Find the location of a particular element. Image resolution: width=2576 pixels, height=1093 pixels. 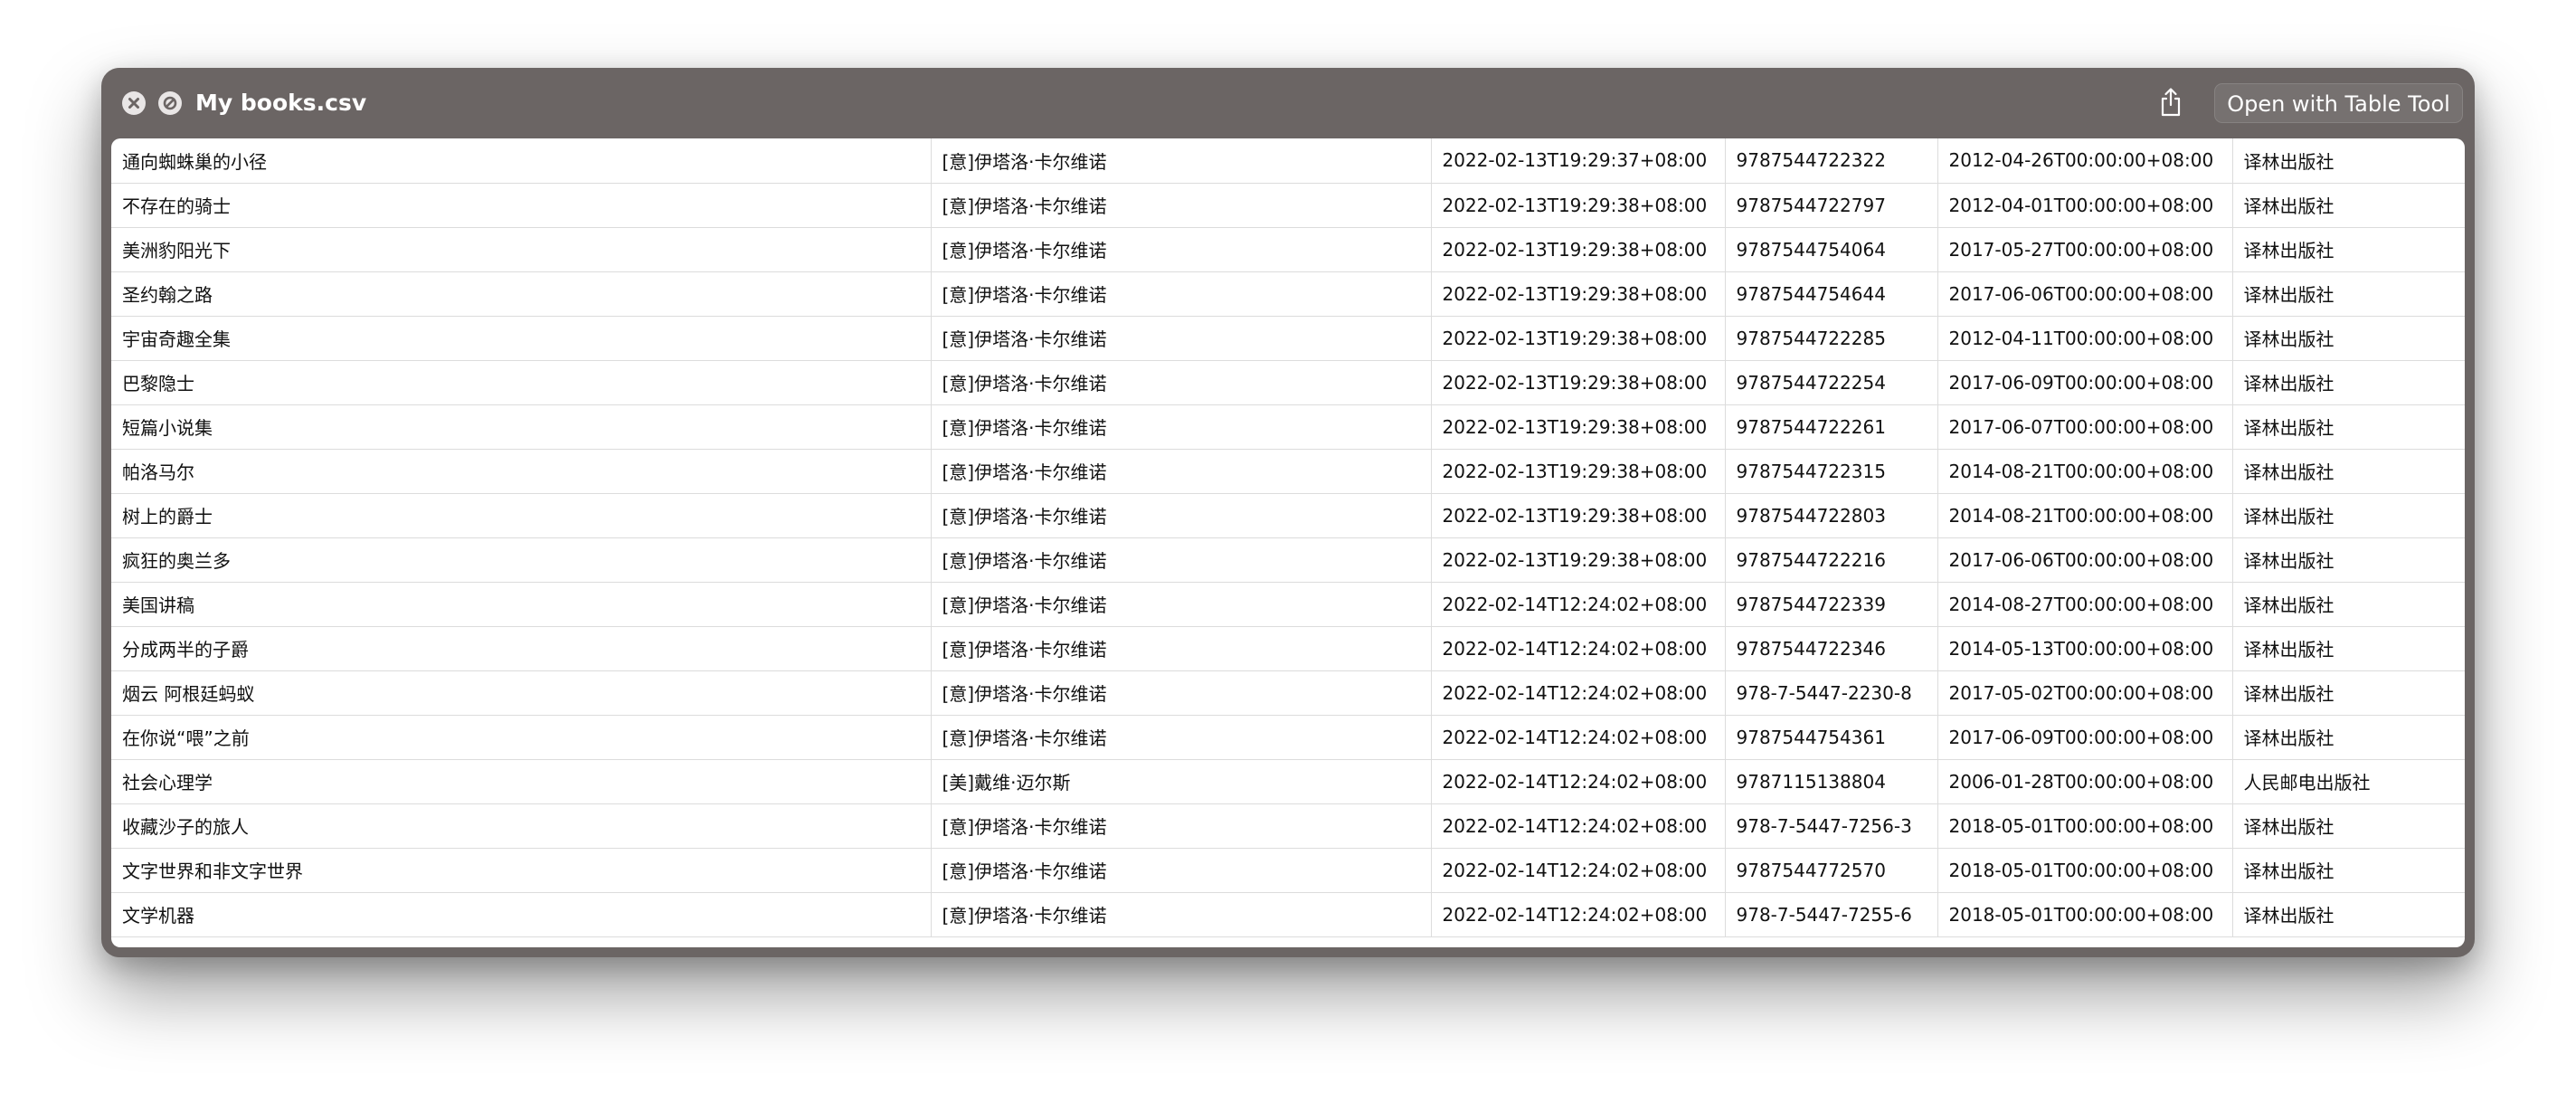

isbn-cell: 9787544722261 is located at coordinates (1831, 427).